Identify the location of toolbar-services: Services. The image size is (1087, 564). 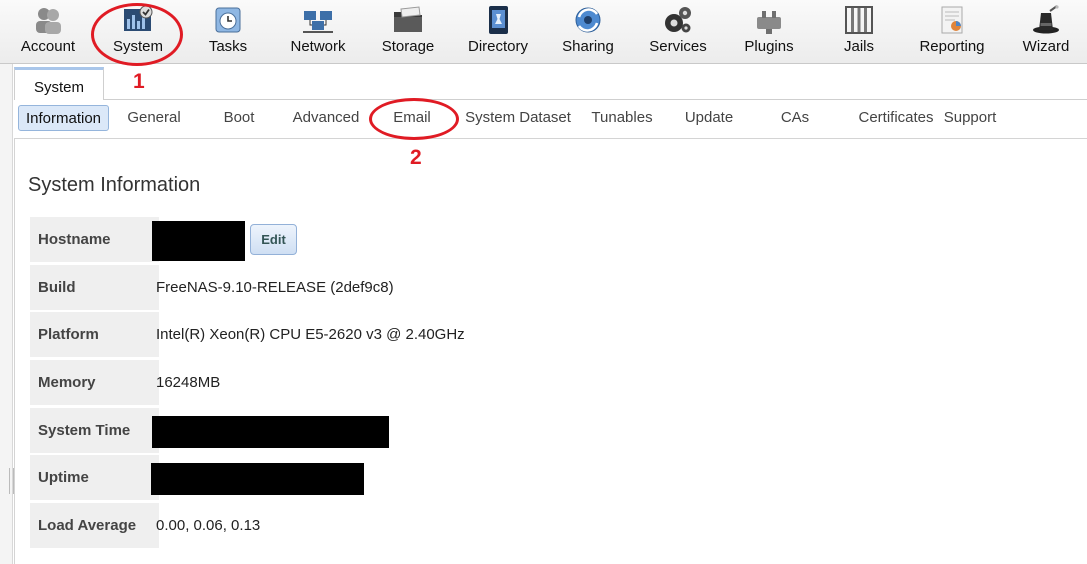
(678, 31).